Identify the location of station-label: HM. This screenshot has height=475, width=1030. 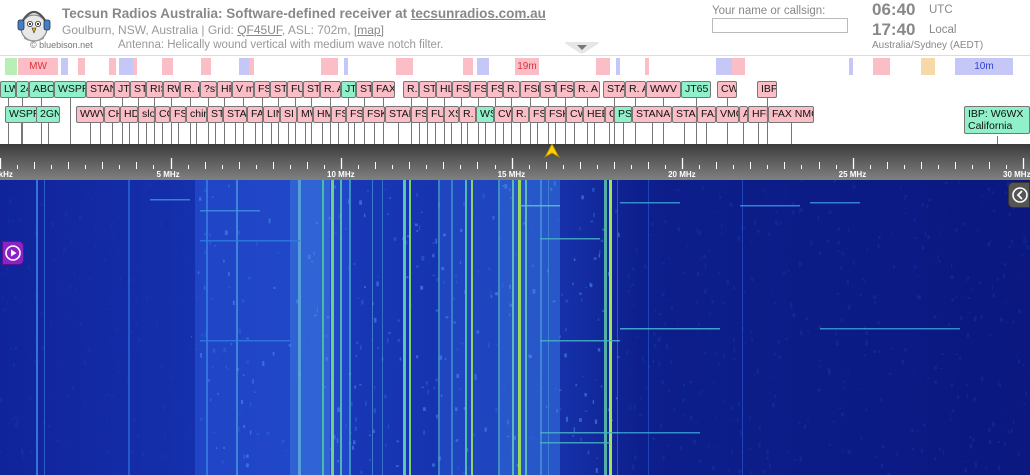
(322, 114).